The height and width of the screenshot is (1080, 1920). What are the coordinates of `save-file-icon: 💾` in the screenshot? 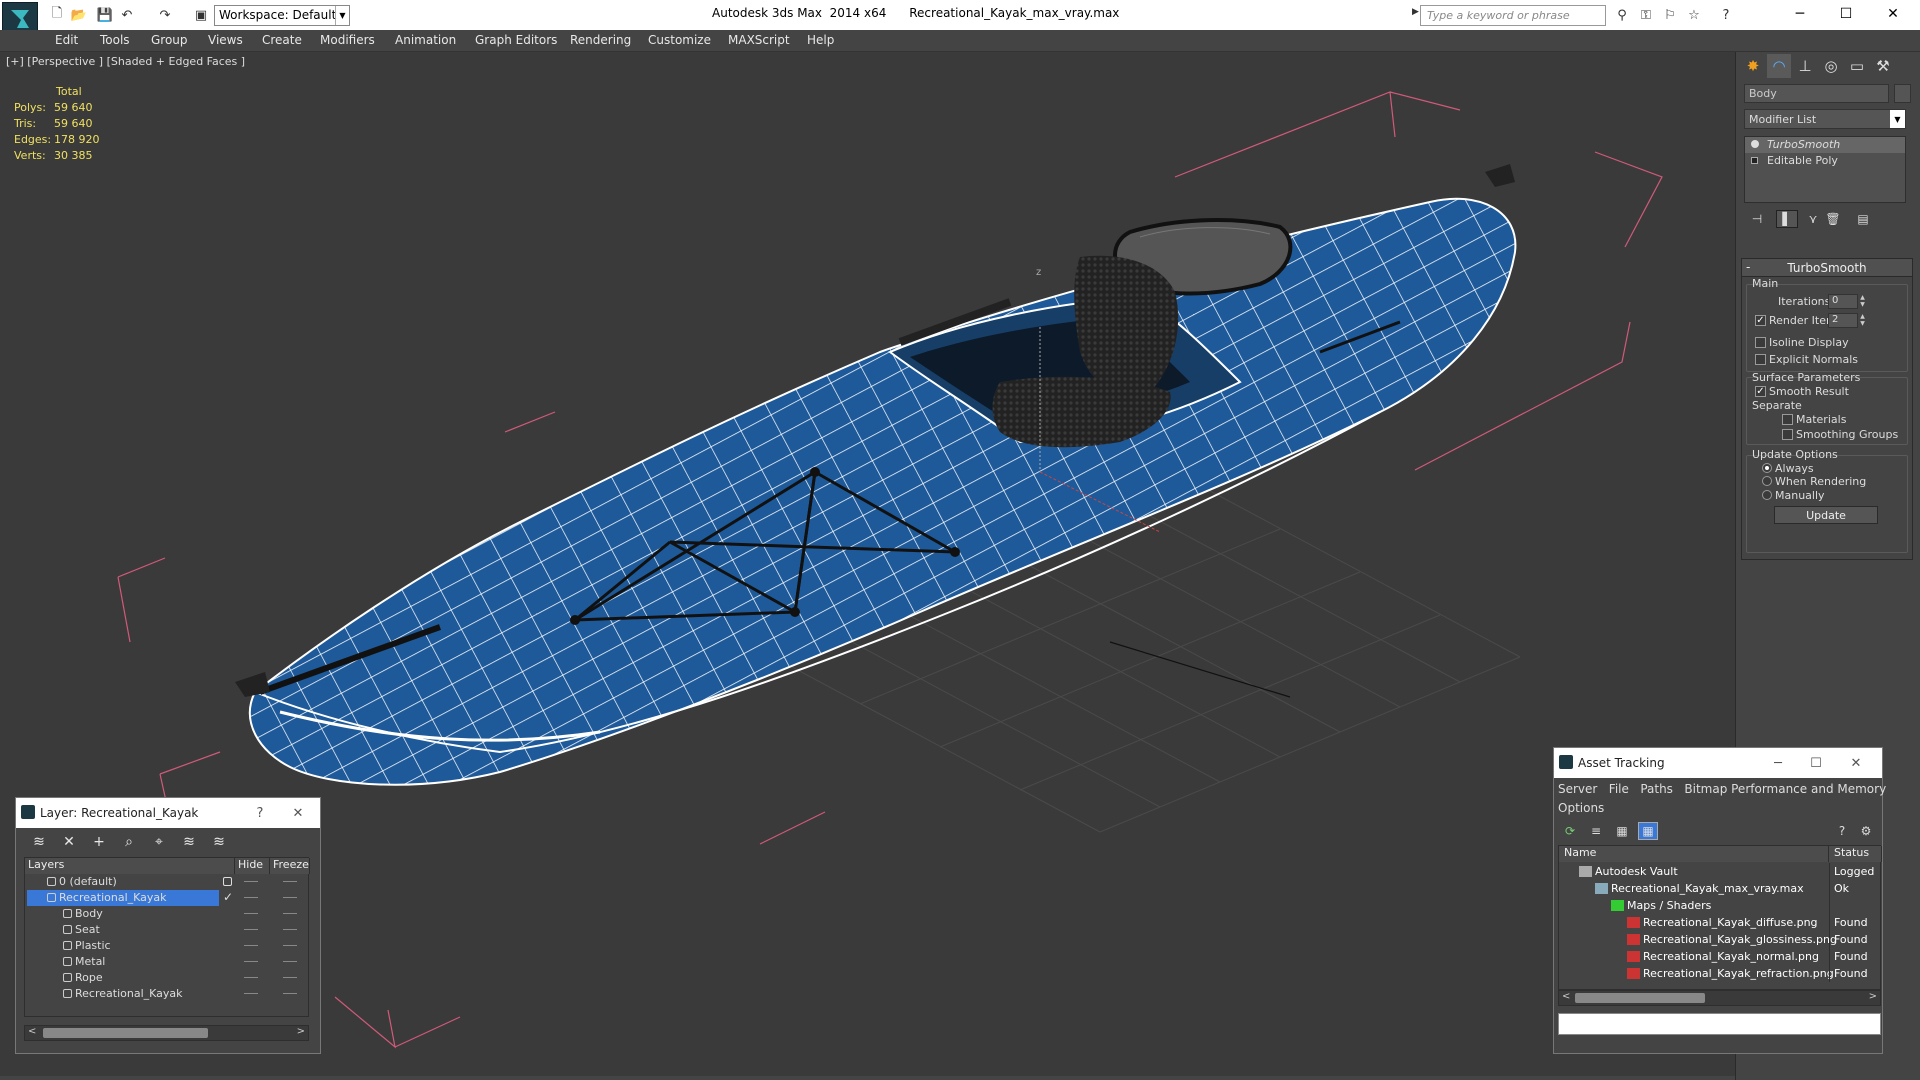 It's located at (105, 15).